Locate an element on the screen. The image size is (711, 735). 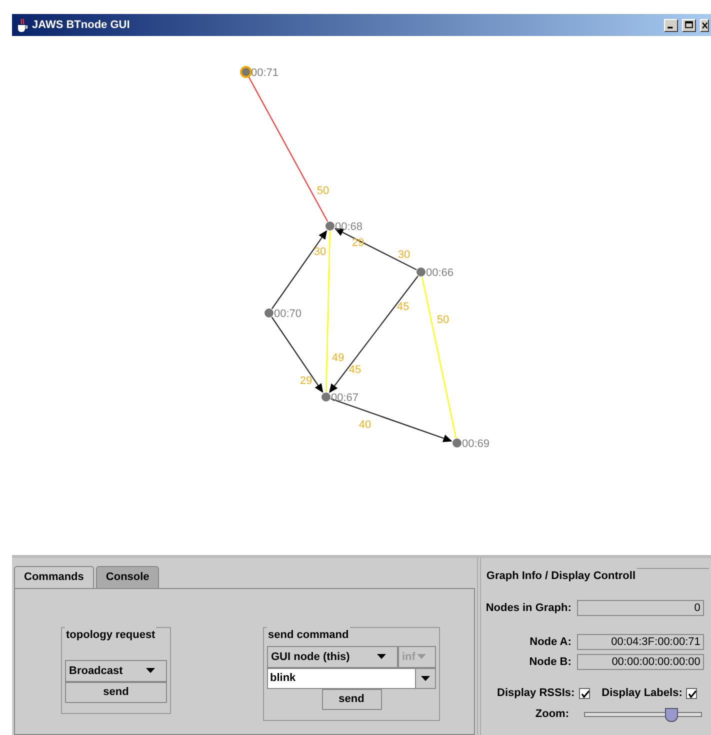
value-field: 00:00:00:00:00:00 is located at coordinates (640, 662).